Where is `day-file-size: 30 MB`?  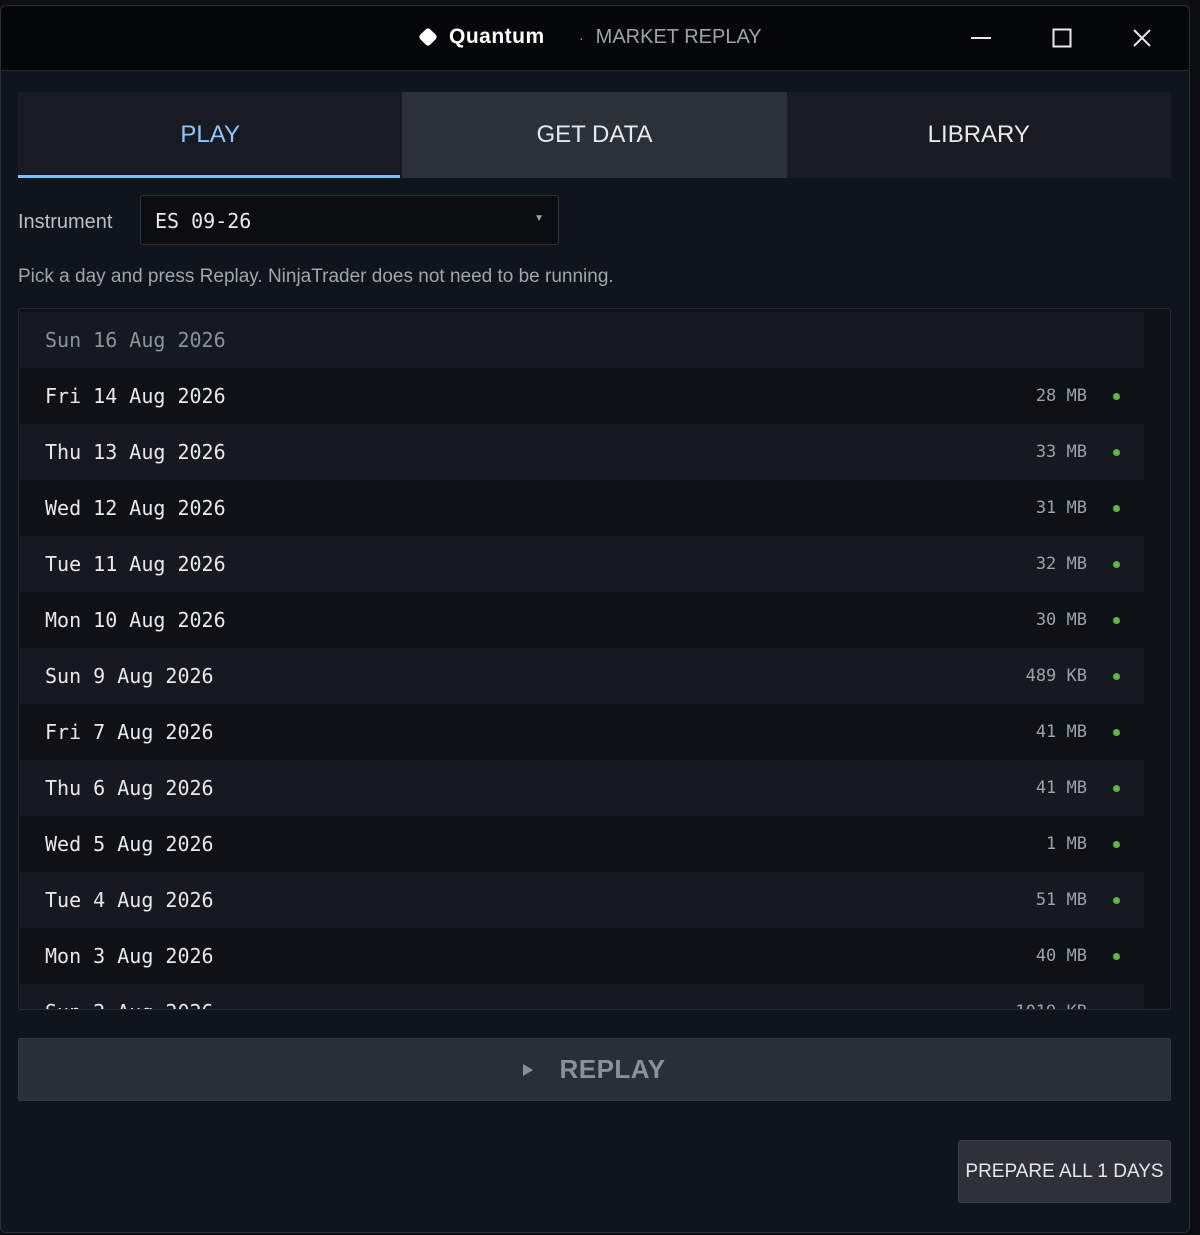
day-file-size: 30 MB is located at coordinates (1061, 620).